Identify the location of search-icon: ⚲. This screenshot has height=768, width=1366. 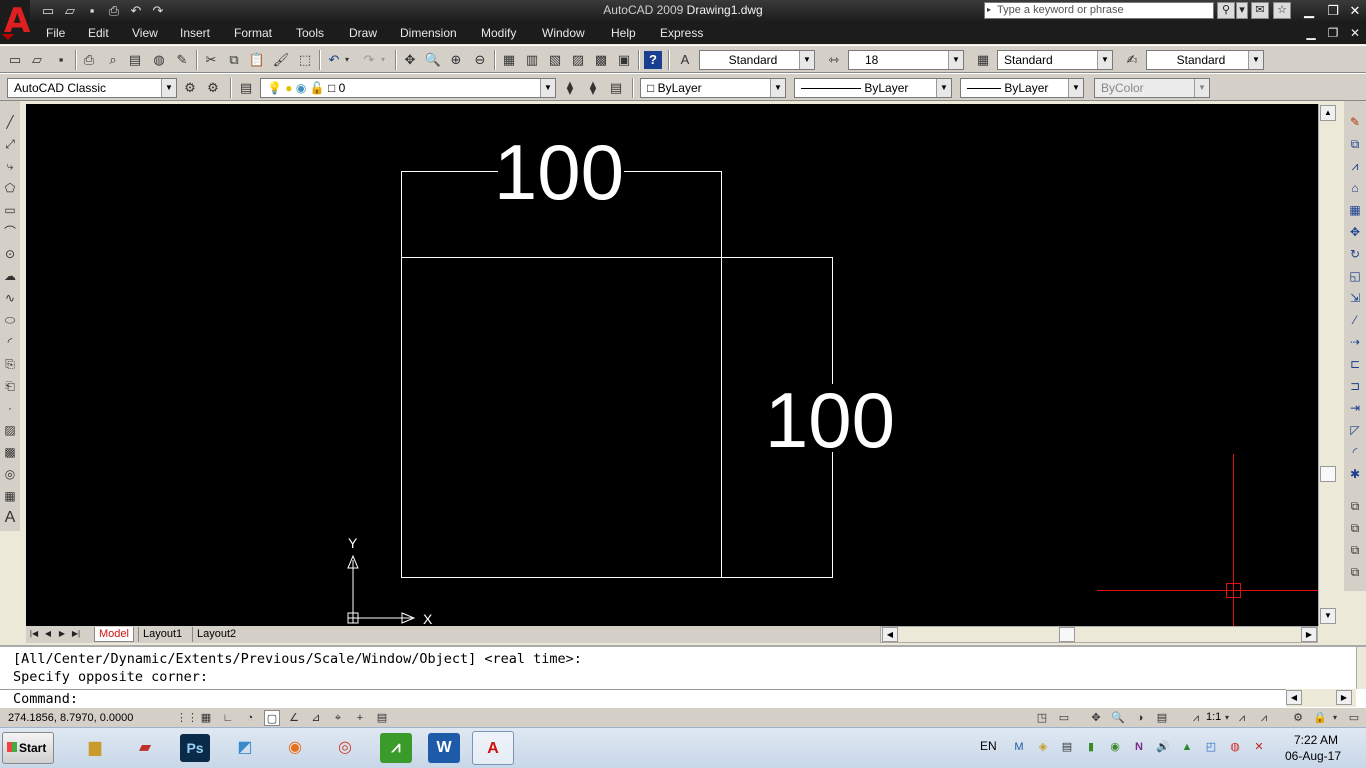
(1226, 10).